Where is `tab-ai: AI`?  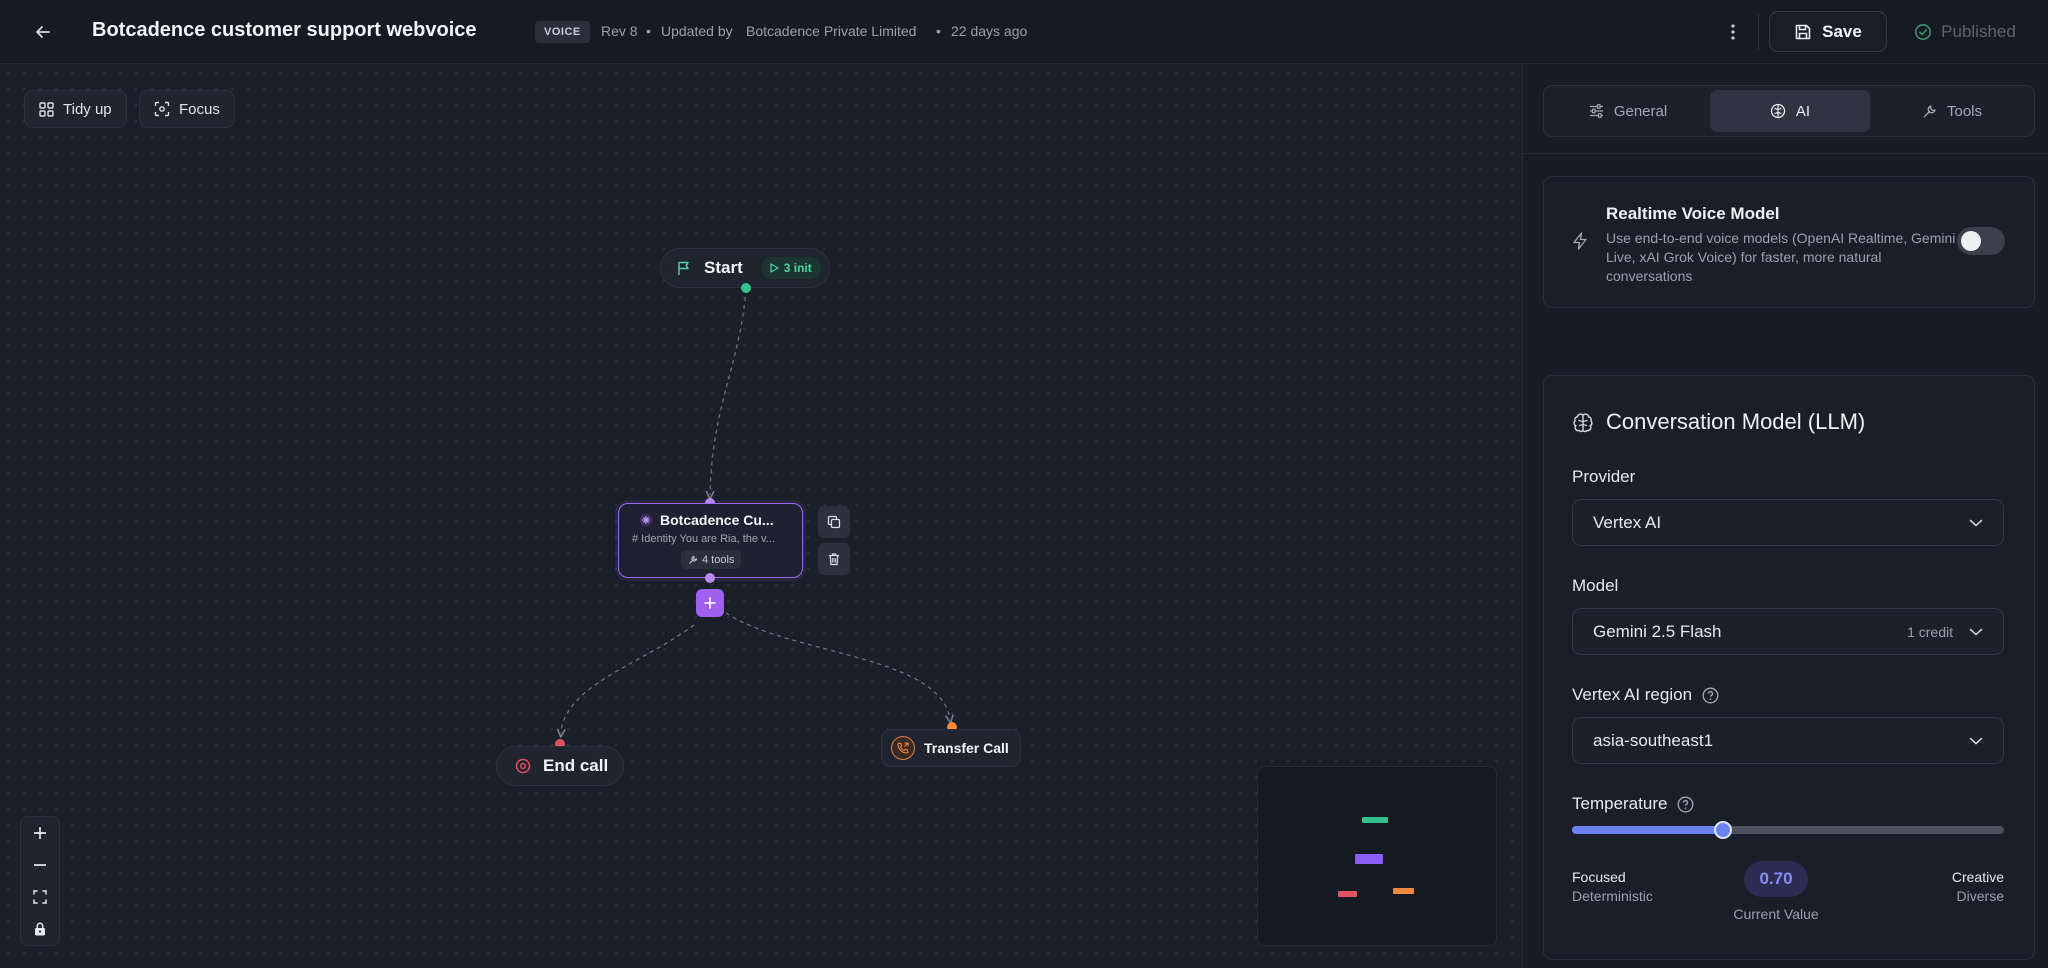
tab-ai: AI is located at coordinates (1790, 111).